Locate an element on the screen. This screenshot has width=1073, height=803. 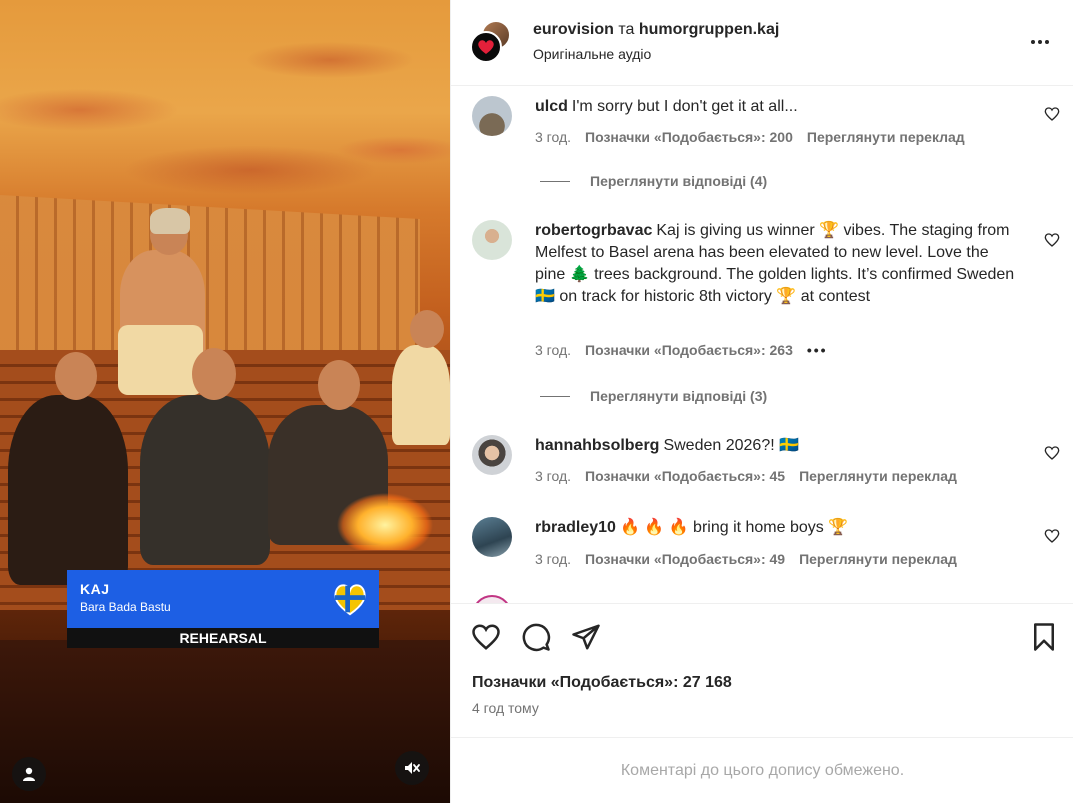
performer-towel is located at coordinates (160, 360).